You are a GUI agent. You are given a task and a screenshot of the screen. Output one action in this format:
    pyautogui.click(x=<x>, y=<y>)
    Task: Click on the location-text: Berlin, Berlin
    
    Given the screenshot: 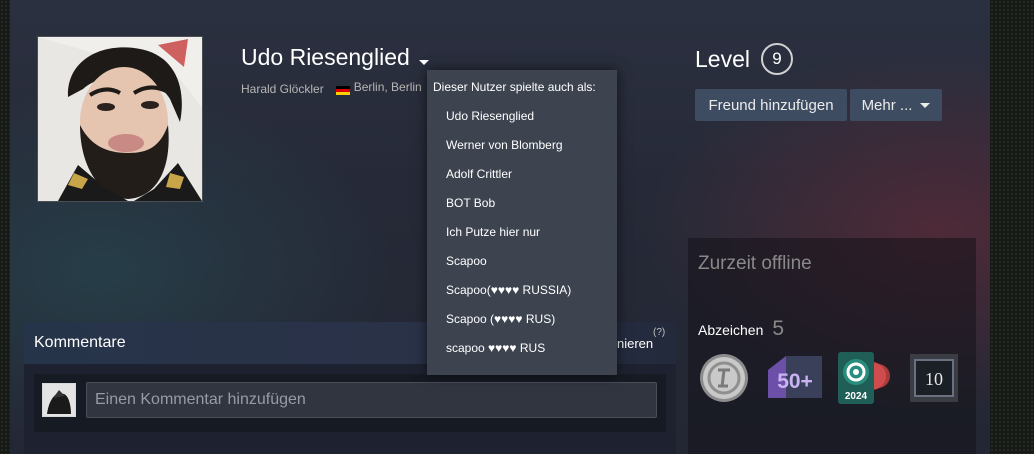 What is the action you would take?
    pyautogui.click(x=387, y=87)
    